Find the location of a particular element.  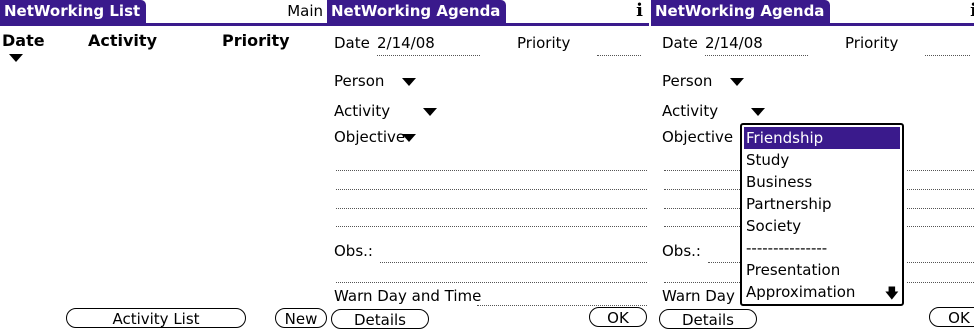

new-button: New is located at coordinates (301, 318).